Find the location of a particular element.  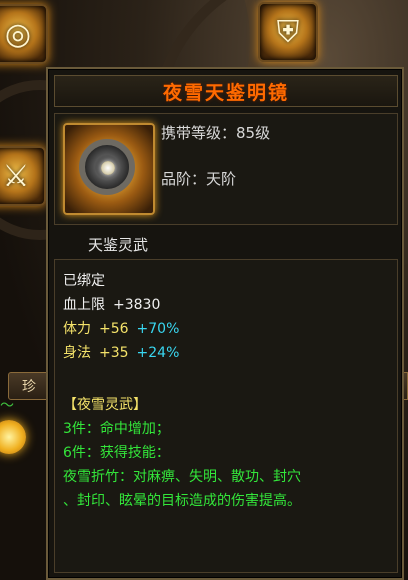

equip-slot-armor: ⛨ is located at coordinates (288, 32).